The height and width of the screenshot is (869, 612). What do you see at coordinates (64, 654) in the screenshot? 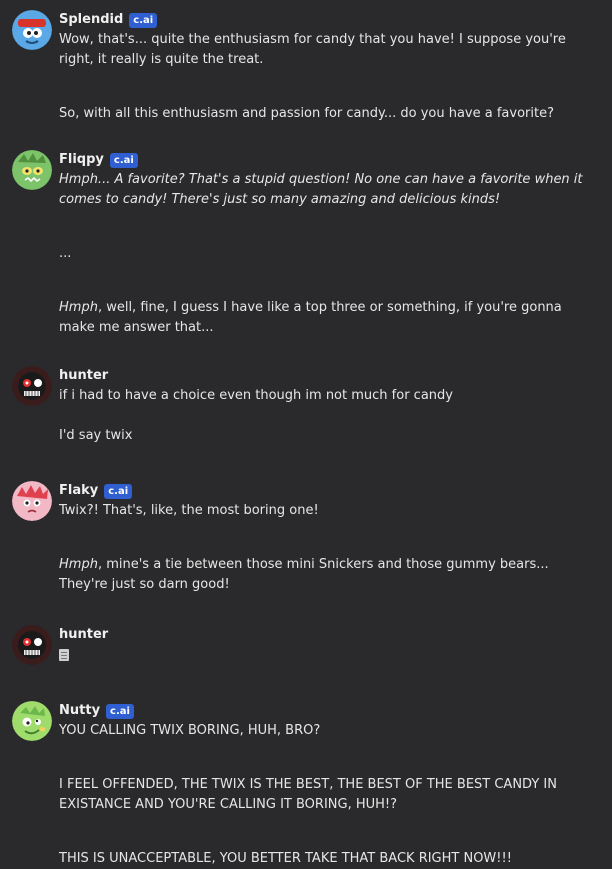
I see `attachment-icon` at bounding box center [64, 654].